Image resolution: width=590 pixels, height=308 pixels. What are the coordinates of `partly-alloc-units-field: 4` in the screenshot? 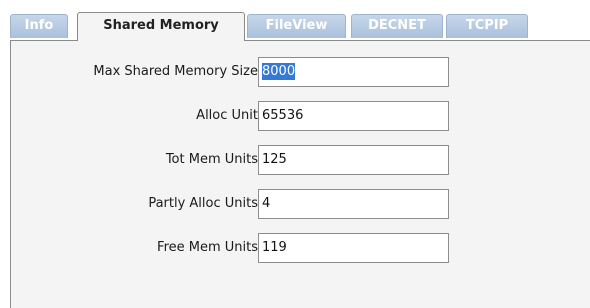 It's located at (353, 204).